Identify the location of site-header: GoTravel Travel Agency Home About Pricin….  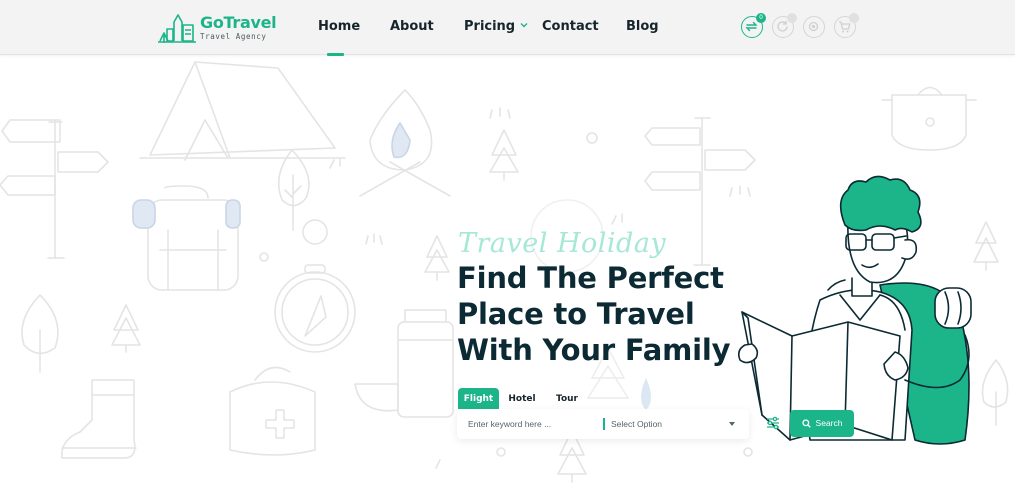
(507, 28).